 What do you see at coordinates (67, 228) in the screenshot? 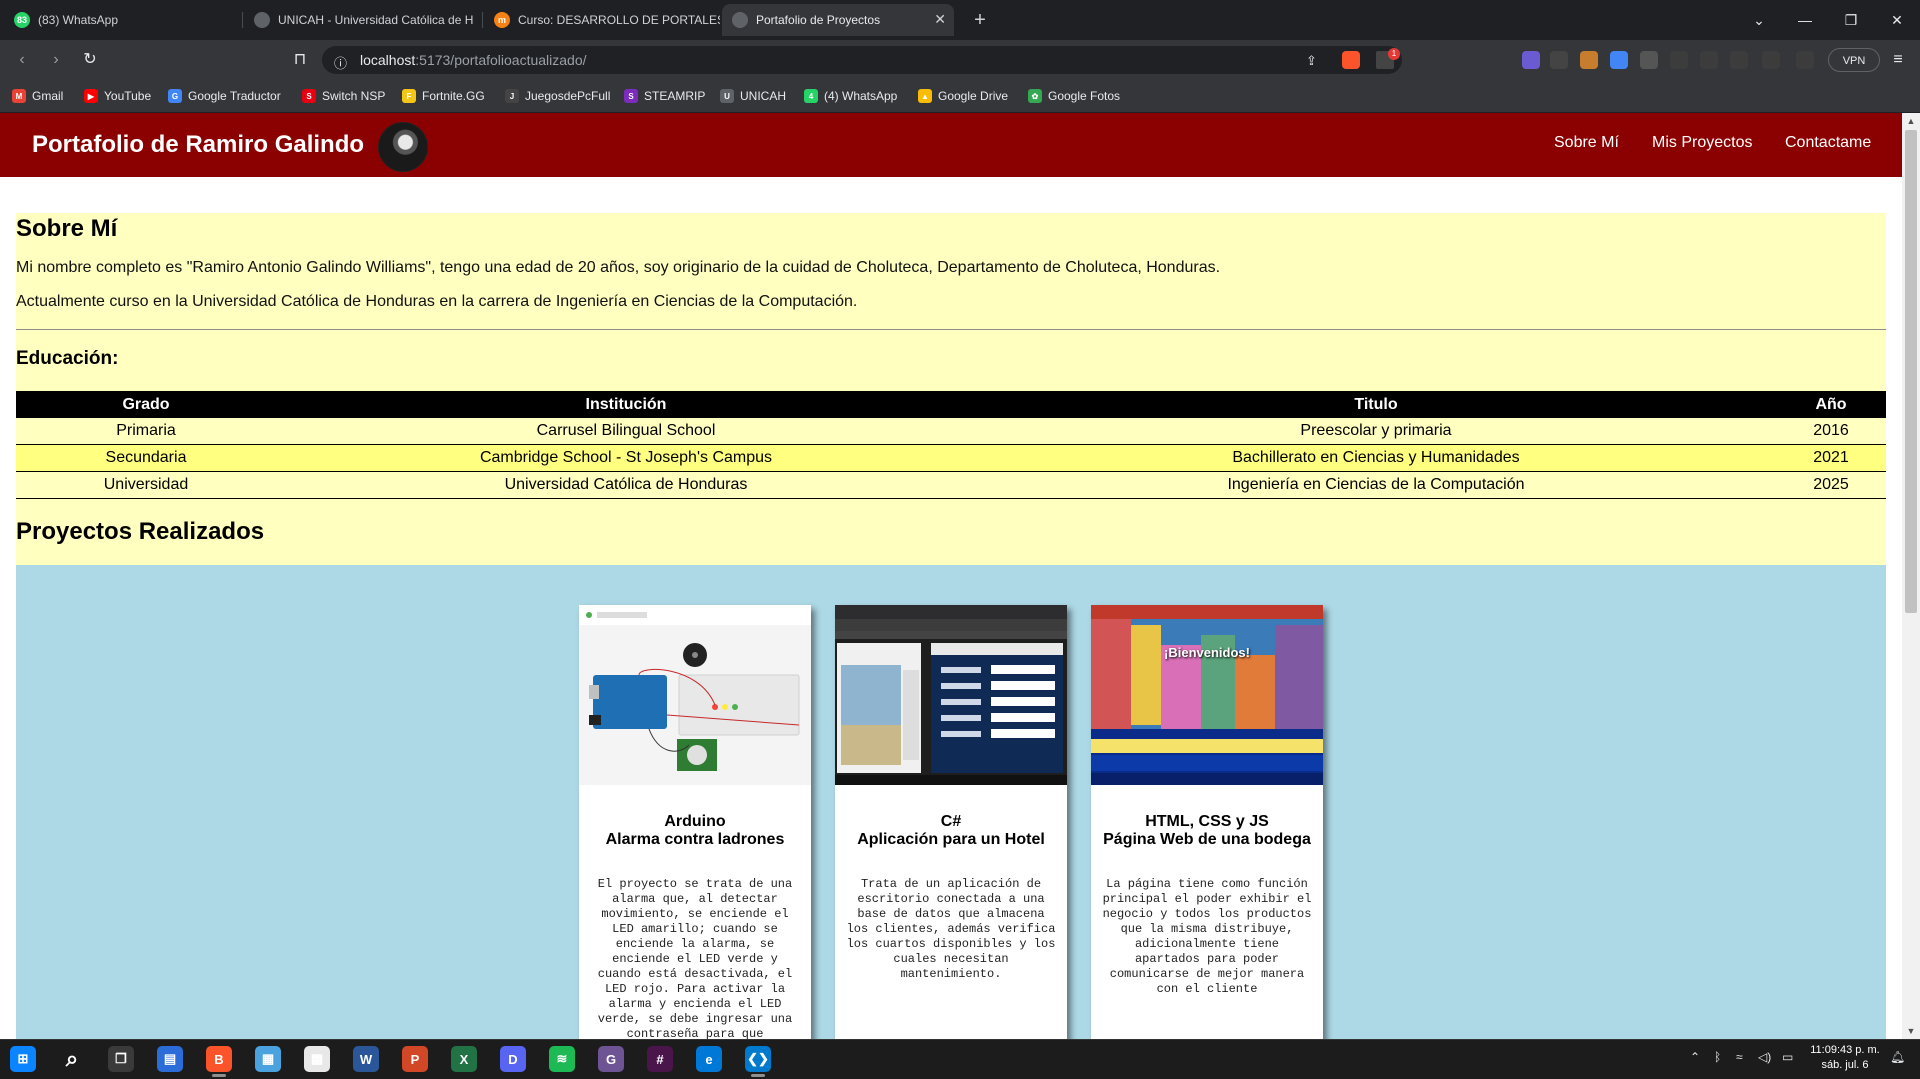
I see `about-heading: Sobre Mí` at bounding box center [67, 228].